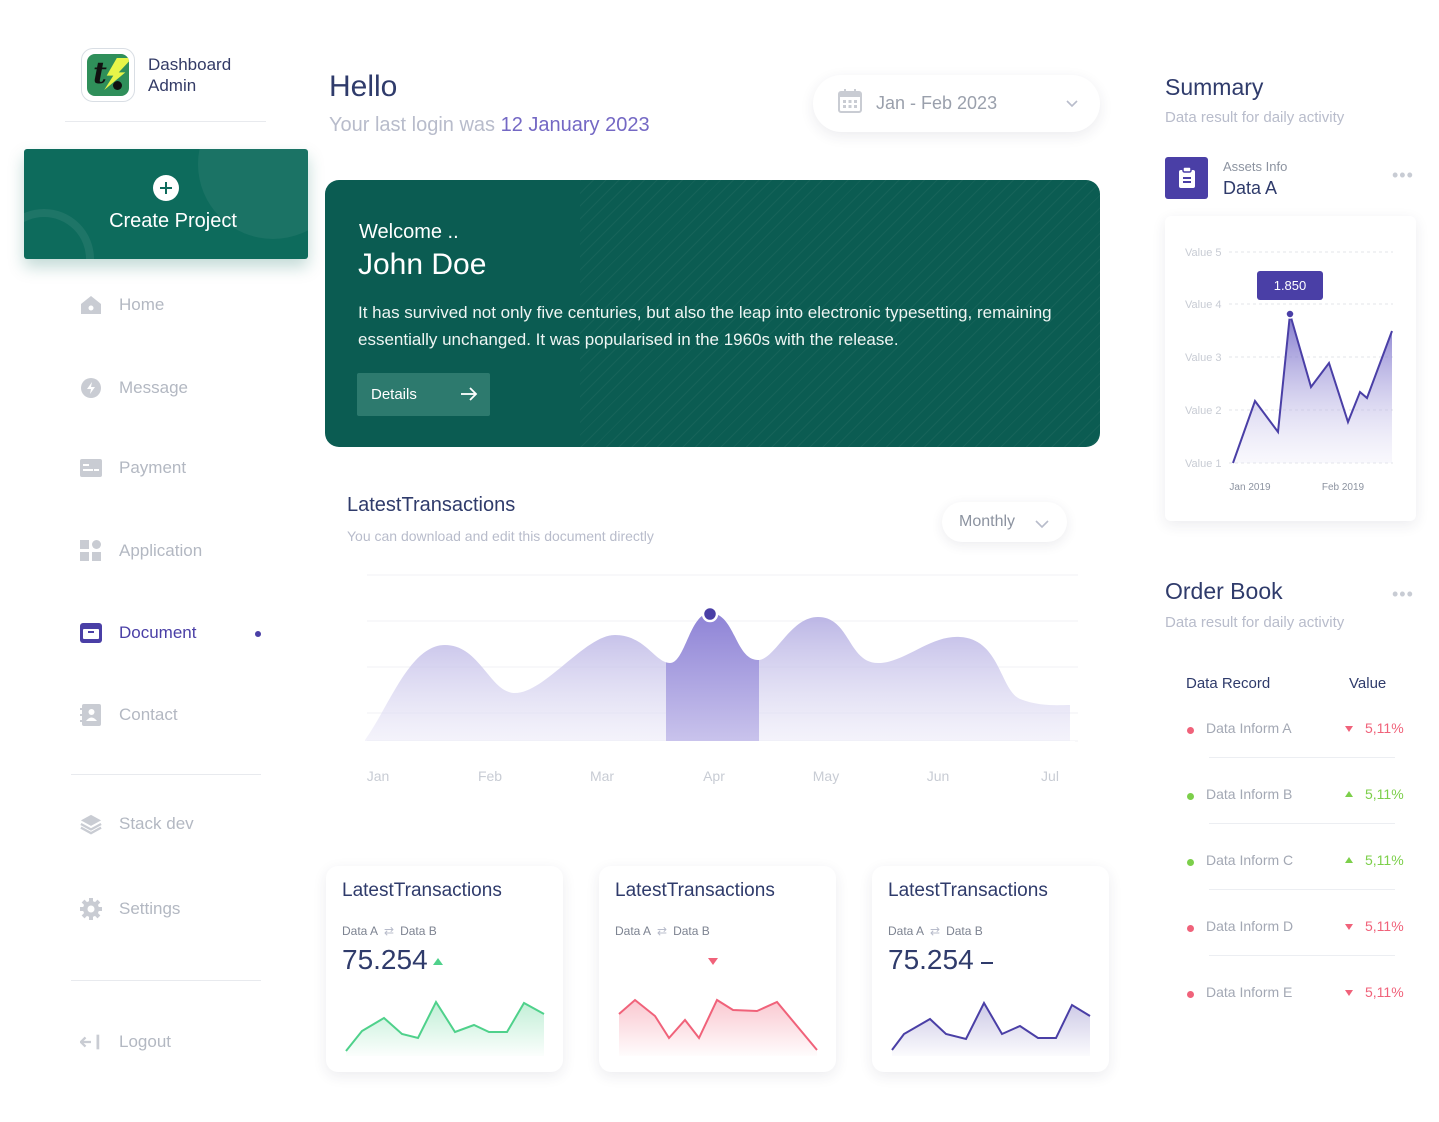 This screenshot has height=1122, width=1439. I want to click on last-login-text: Your last login was 12 January 2023, so click(489, 125).